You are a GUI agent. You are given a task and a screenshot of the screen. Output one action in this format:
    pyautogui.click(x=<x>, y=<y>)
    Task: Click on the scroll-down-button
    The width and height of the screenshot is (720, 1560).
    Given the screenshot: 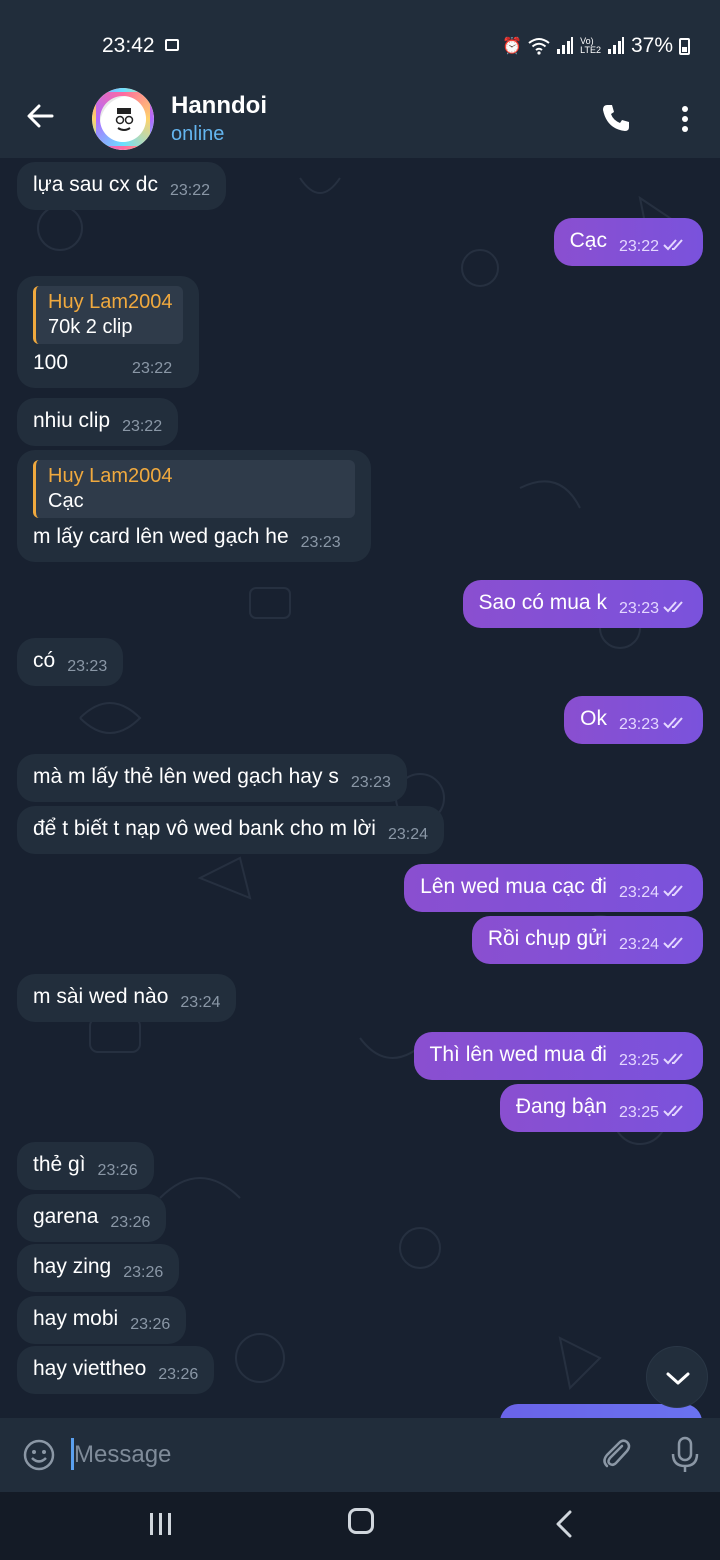 What is the action you would take?
    pyautogui.click(x=677, y=1377)
    